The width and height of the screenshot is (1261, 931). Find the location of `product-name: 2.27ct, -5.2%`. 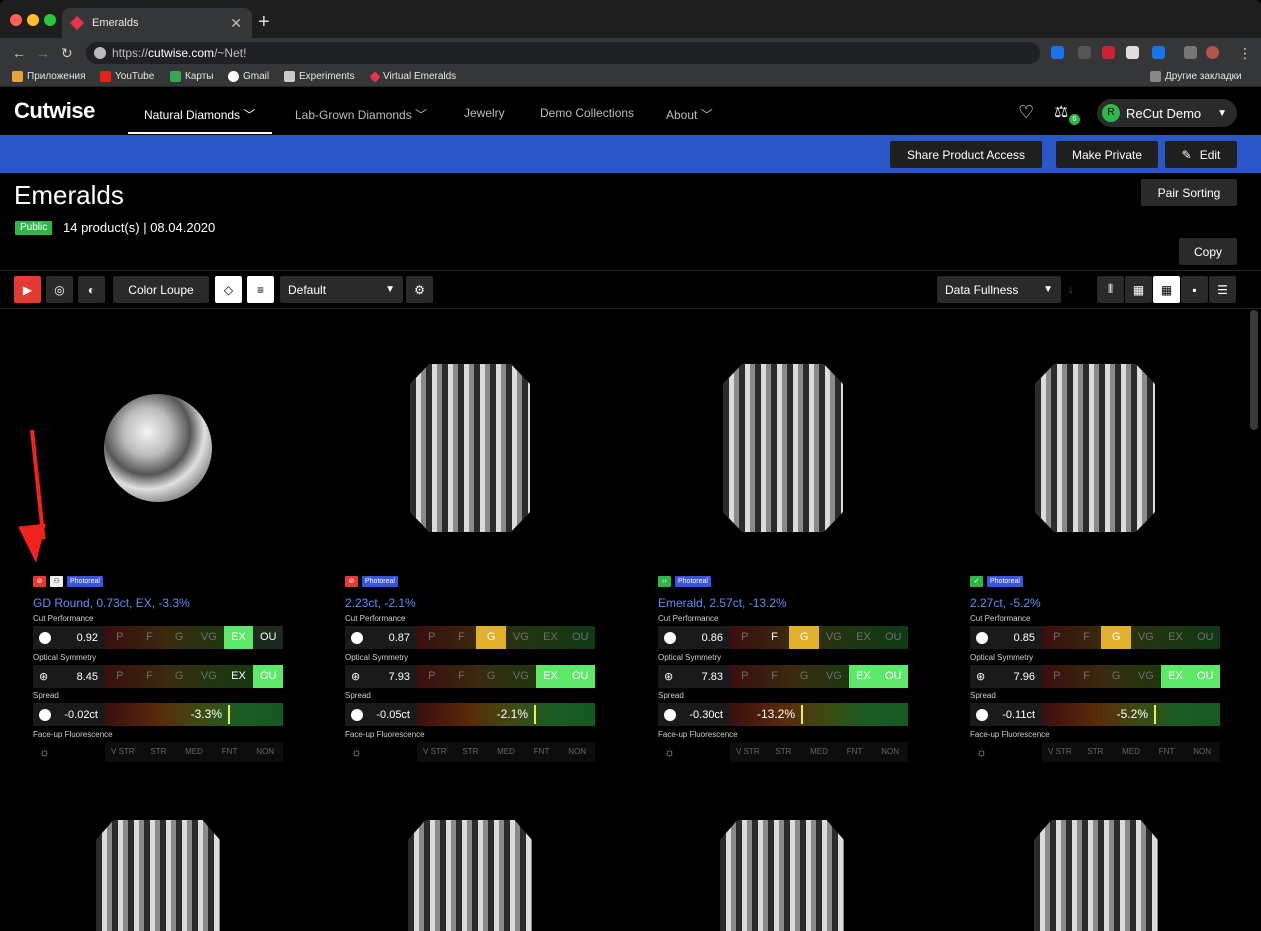

product-name: 2.27ct, -5.2% is located at coordinates (1005, 603).